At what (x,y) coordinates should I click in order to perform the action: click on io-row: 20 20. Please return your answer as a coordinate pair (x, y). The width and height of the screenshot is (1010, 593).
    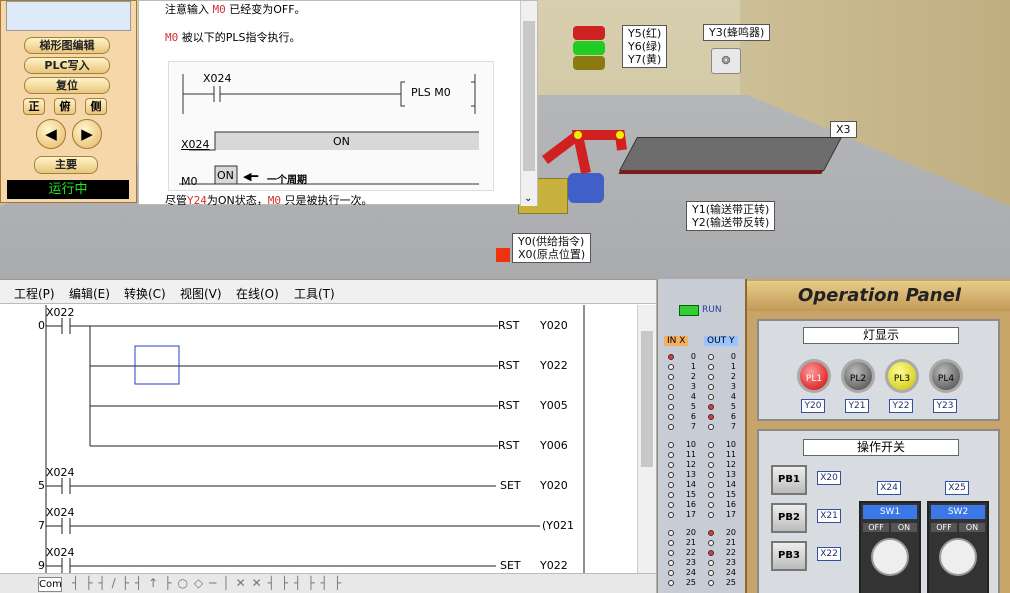
    Looking at the image, I should click on (702, 533).